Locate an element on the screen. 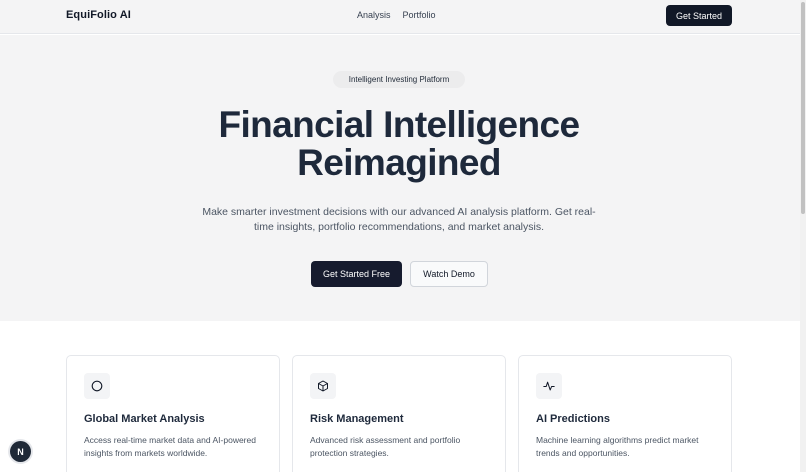  nav-link-portfolio: Portfolio is located at coordinates (419, 15).